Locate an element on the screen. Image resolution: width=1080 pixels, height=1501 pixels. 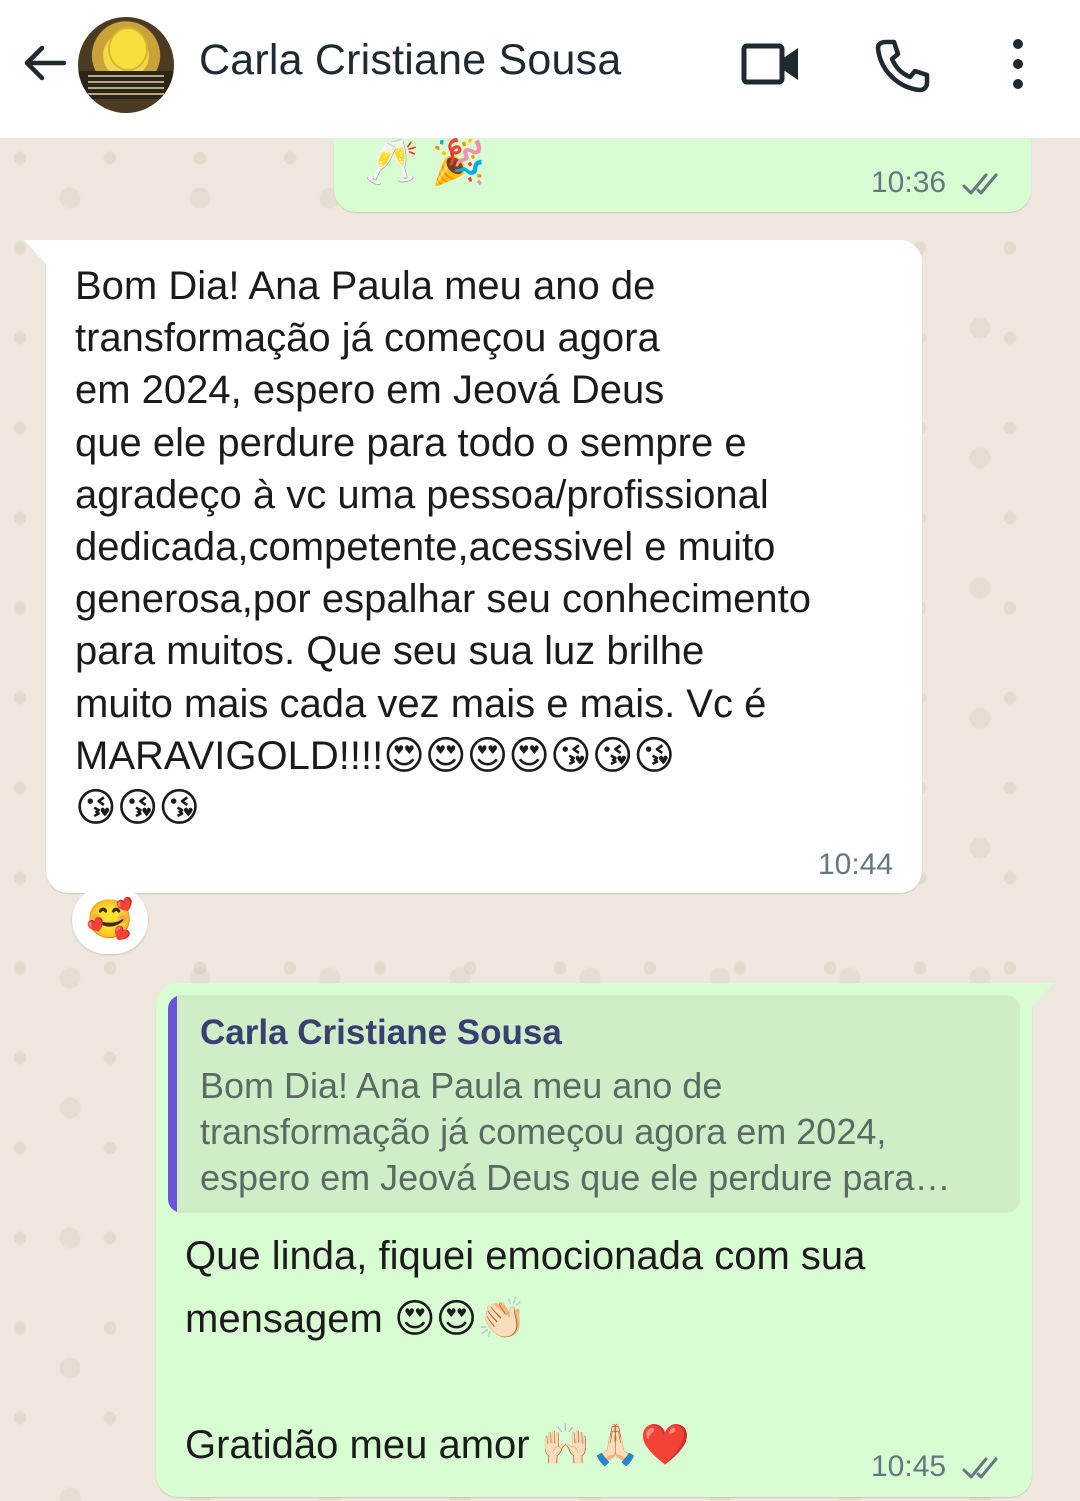
more-vertical-icon is located at coordinates (1018, 64).